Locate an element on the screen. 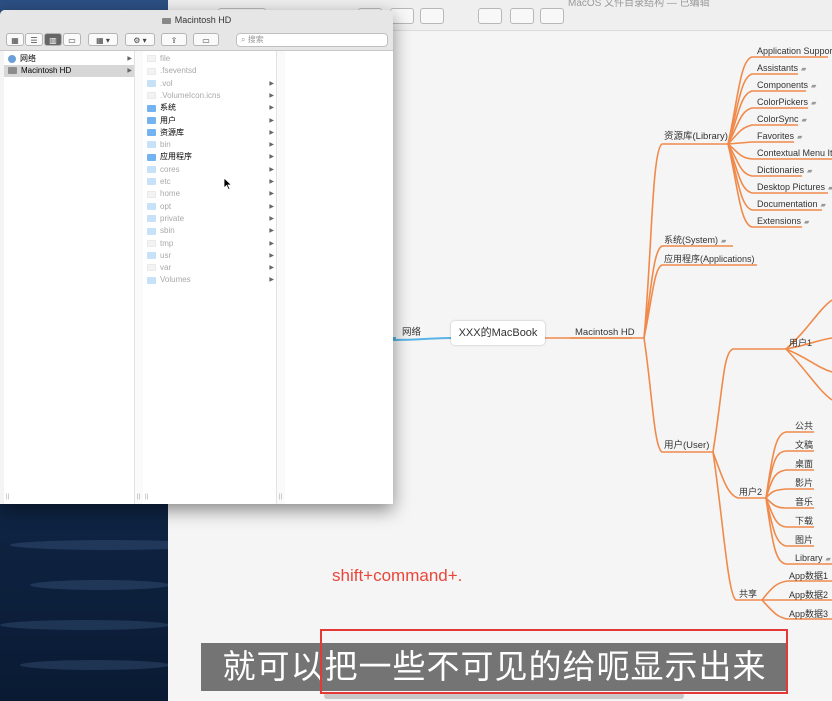 The image size is (832, 701). file-name: sbin is located at coordinates (167, 231).